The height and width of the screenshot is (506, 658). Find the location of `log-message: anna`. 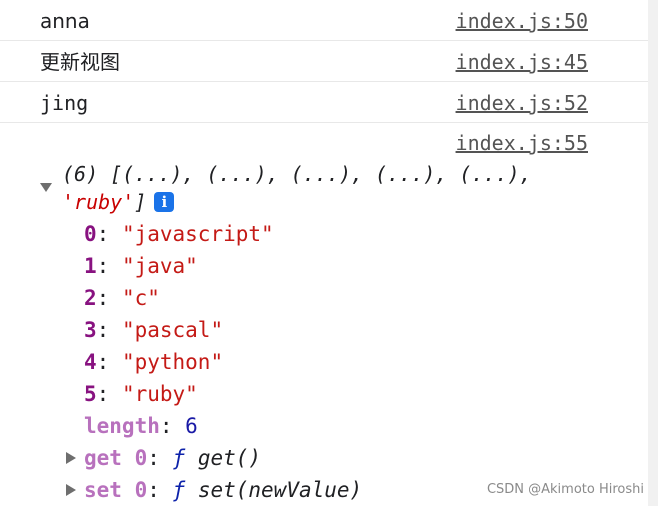

log-message: anna is located at coordinates (65, 21).